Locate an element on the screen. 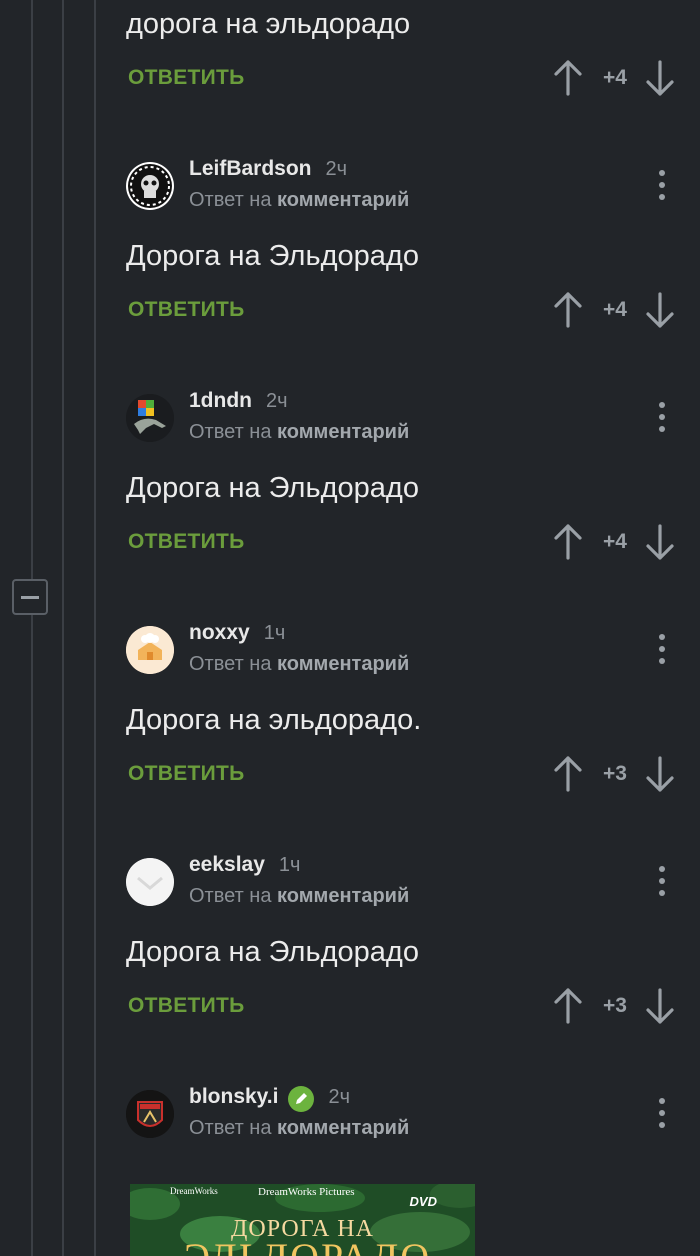  username: 1dndn 2ч is located at coordinates (238, 401).